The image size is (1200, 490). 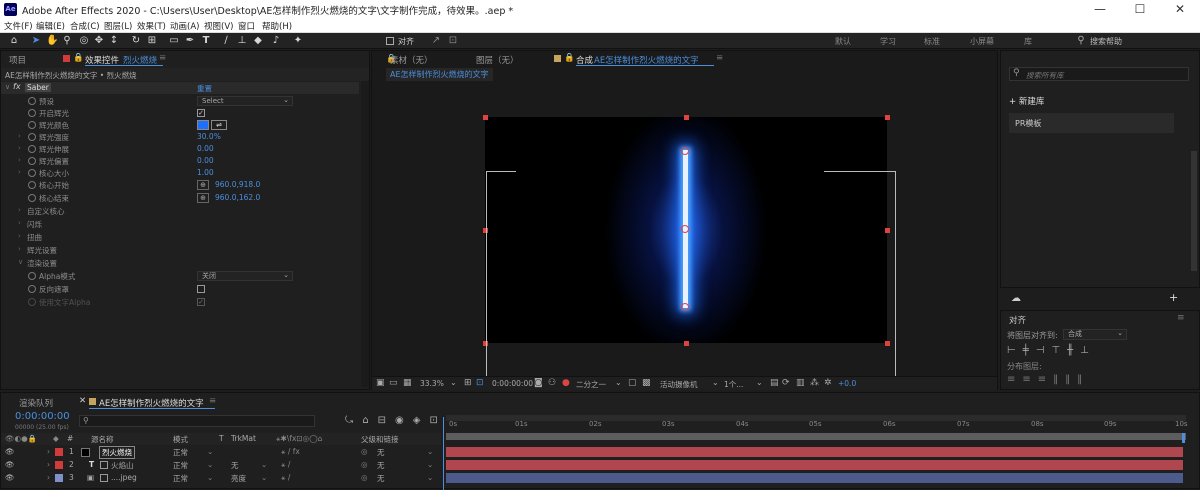 What do you see at coordinates (365, 234) in the screenshot?
I see `scrollbar` at bounding box center [365, 234].